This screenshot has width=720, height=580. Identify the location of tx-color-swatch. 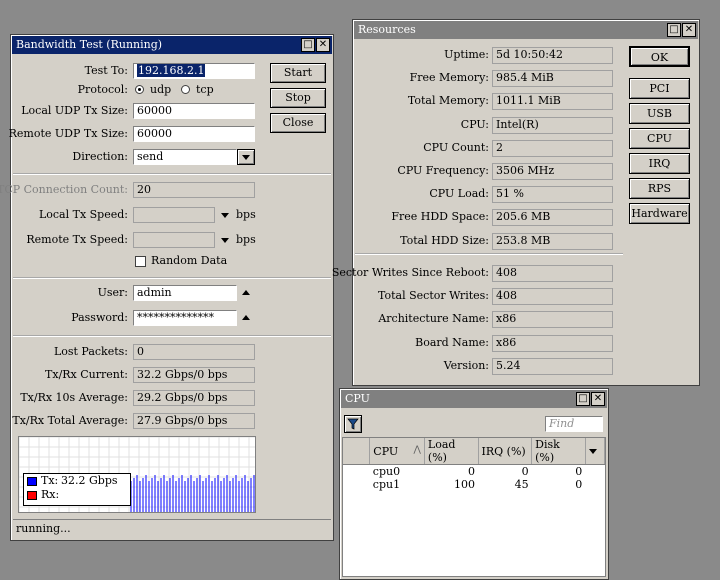
(32, 481).